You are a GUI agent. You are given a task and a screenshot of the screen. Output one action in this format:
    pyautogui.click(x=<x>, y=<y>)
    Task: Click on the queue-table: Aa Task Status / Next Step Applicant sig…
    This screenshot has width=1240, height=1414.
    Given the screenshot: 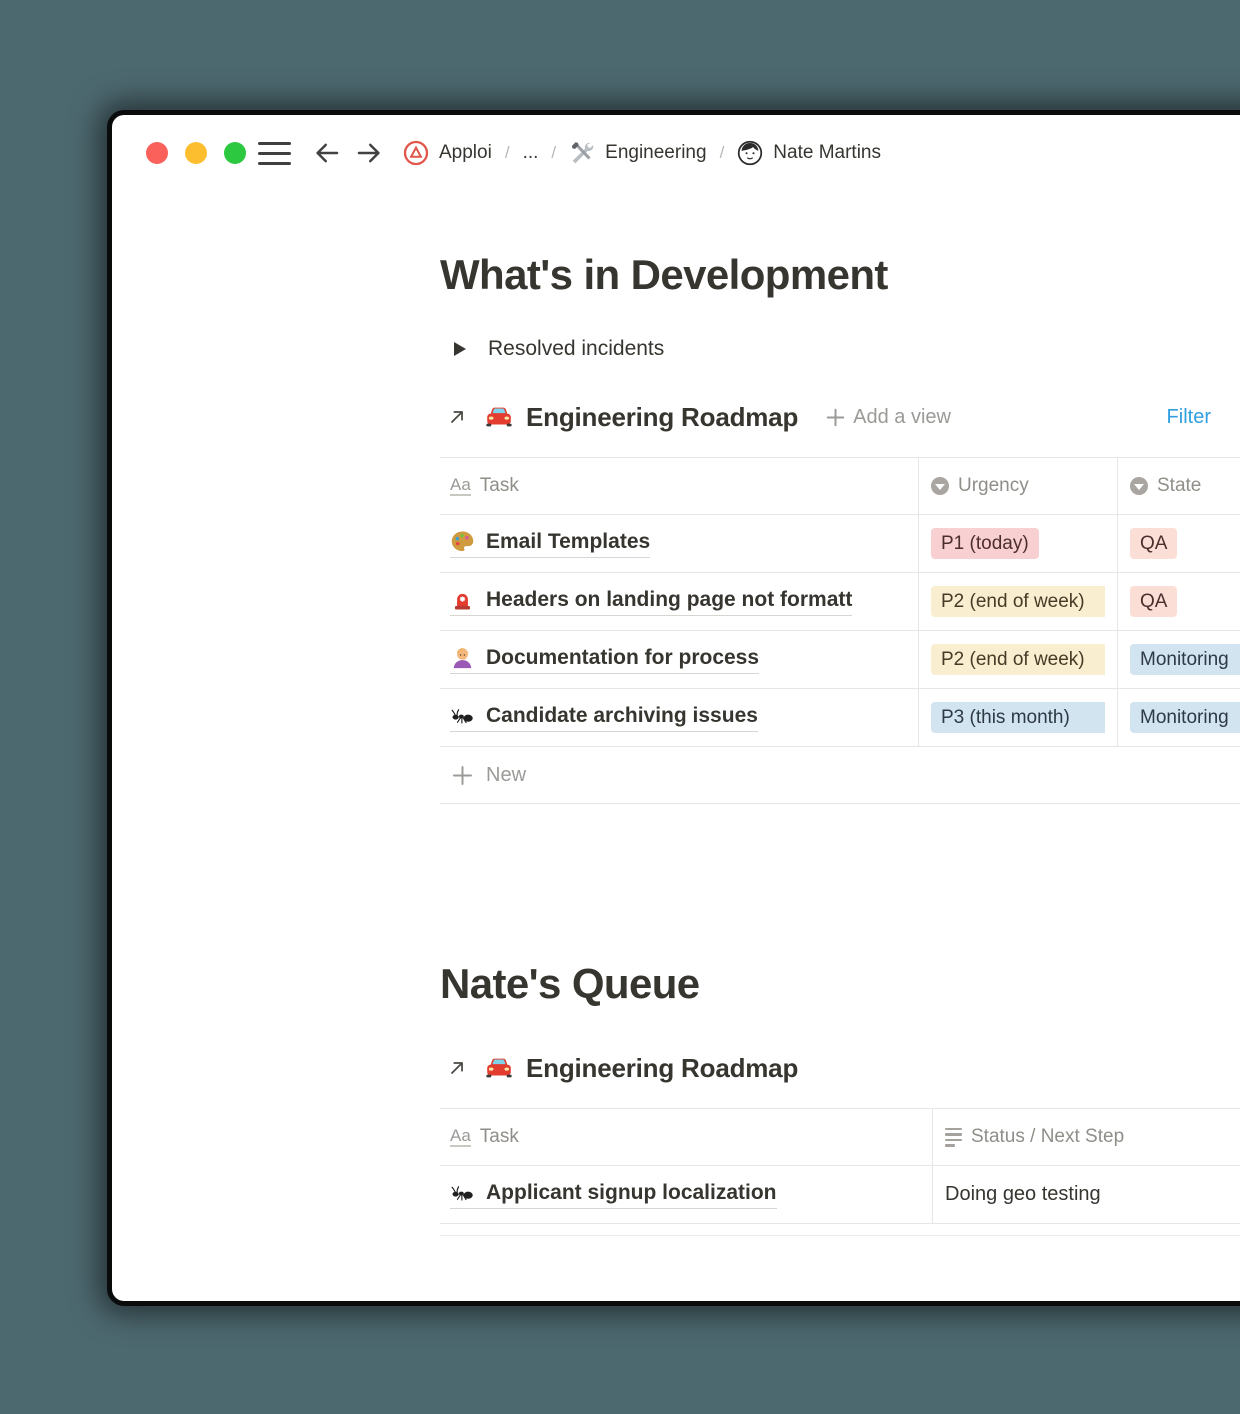 What is the action you would take?
    pyautogui.click(x=840, y=1172)
    